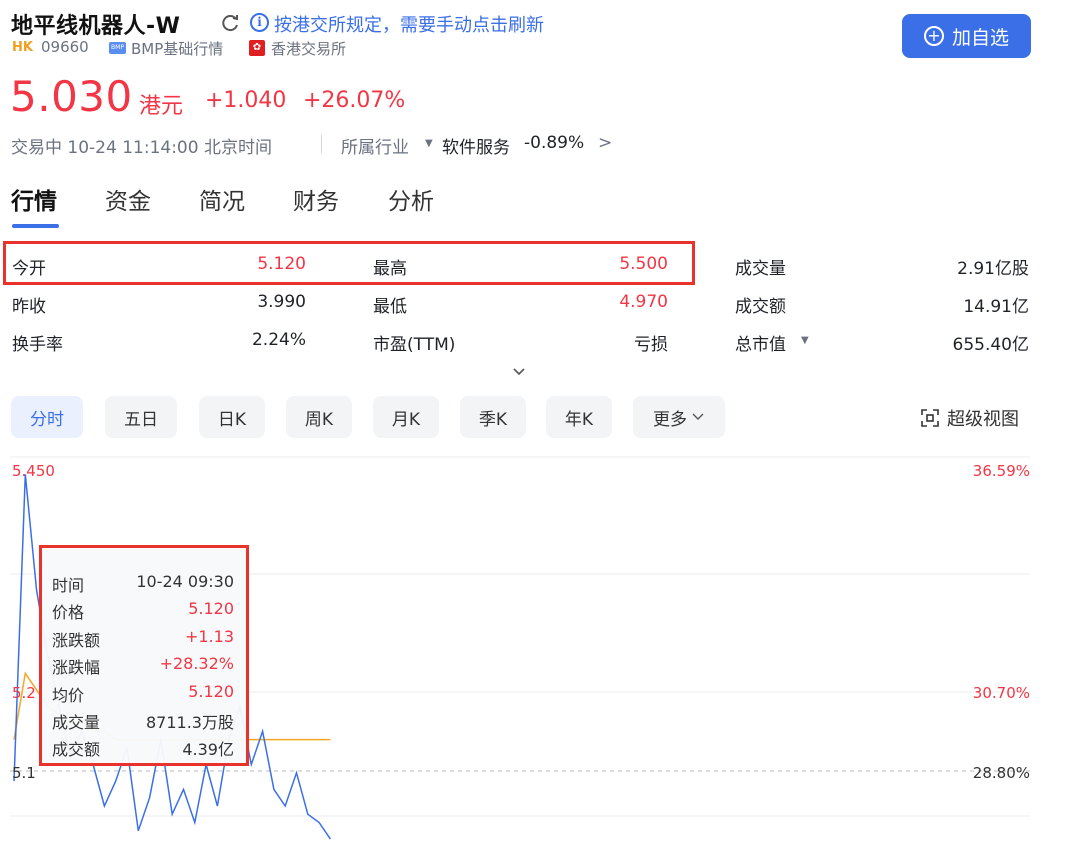 The width and height of the screenshot is (1080, 864). I want to click on turnover-value: 14.91亿, so click(996, 307).